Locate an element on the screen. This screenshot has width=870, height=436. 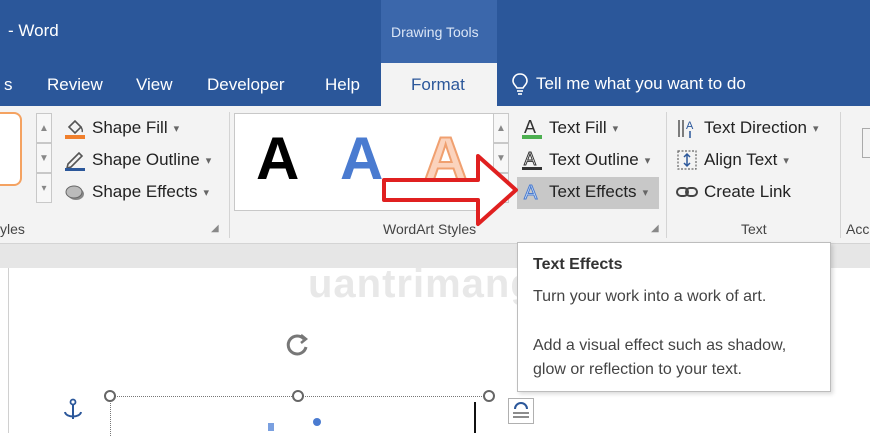
tell-me-box: Tell me what you want to do is located at coordinates (629, 84).